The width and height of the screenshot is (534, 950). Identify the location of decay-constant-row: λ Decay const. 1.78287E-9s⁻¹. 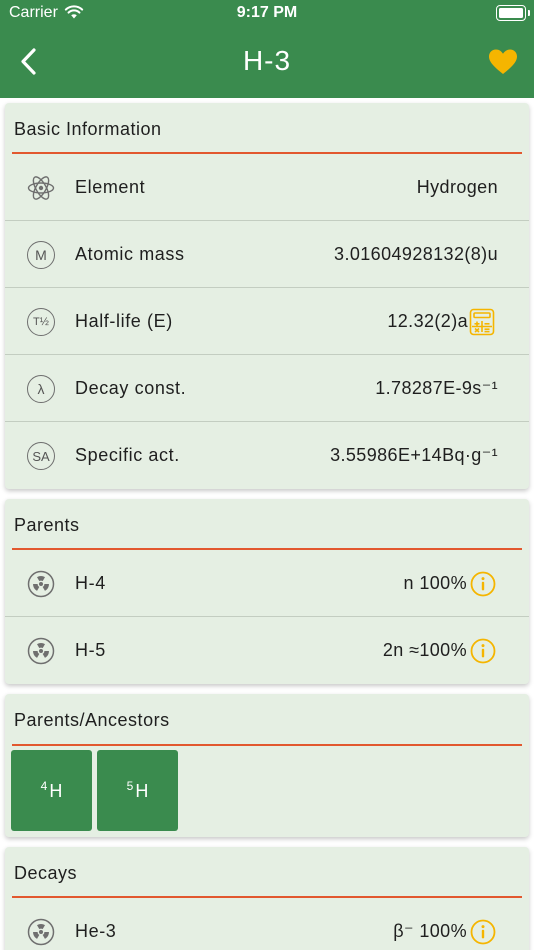
(267, 388).